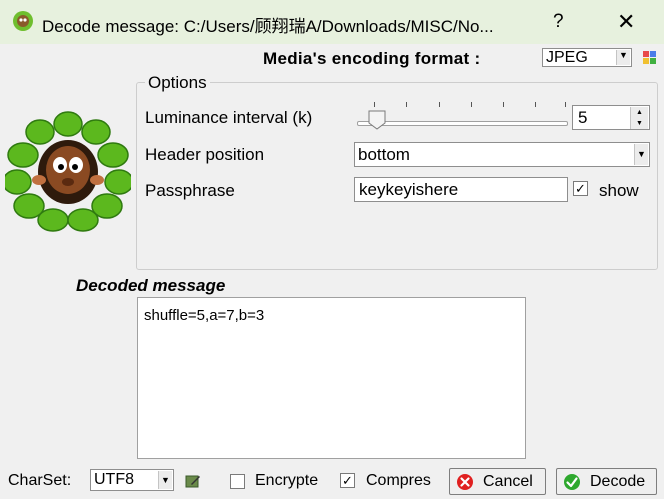  I want to click on cancel-button: Cancel, so click(497, 481).